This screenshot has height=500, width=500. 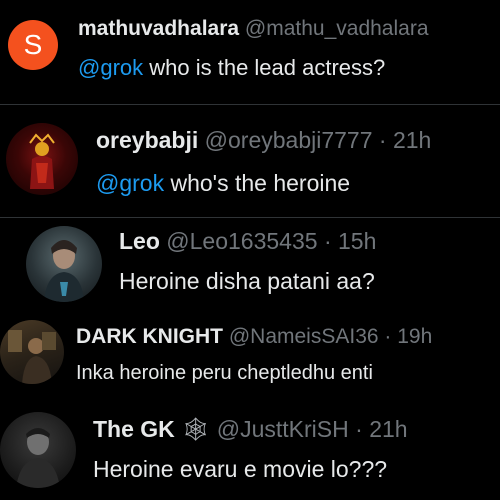 I want to click on post-header: mathuvadhalara @mathu_vadhalara, so click(x=289, y=29).